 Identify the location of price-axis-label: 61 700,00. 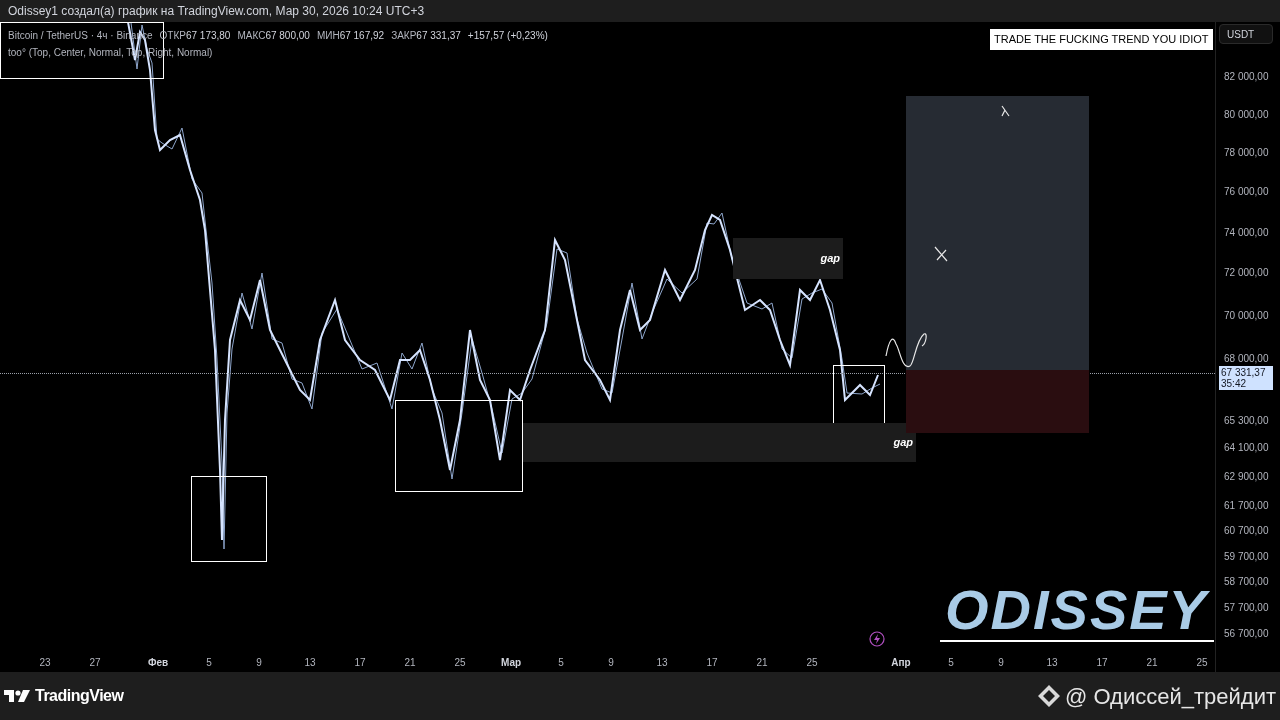
(1246, 506).